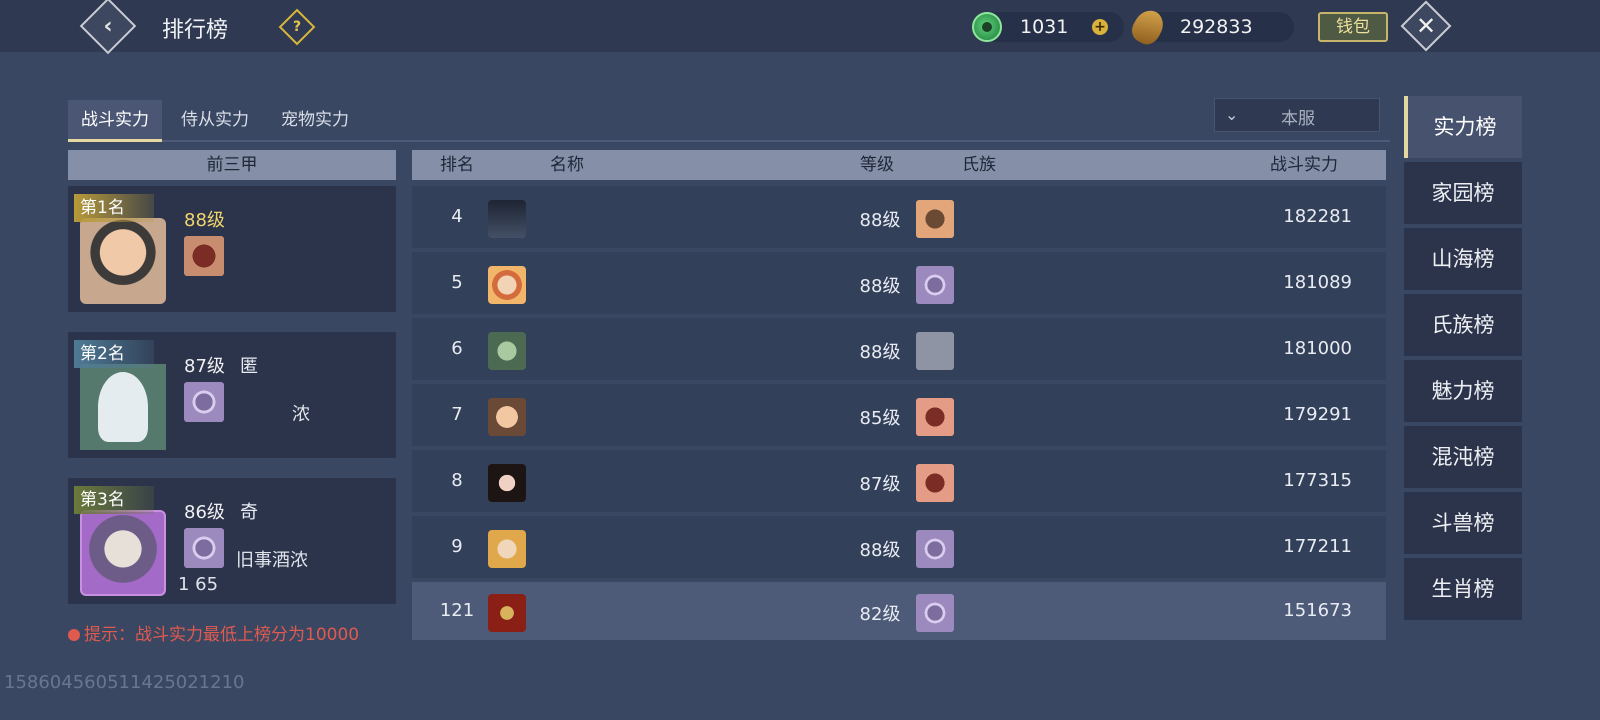  Describe the element at coordinates (1317, 610) in the screenshot. I see `row-power: 151673` at that location.